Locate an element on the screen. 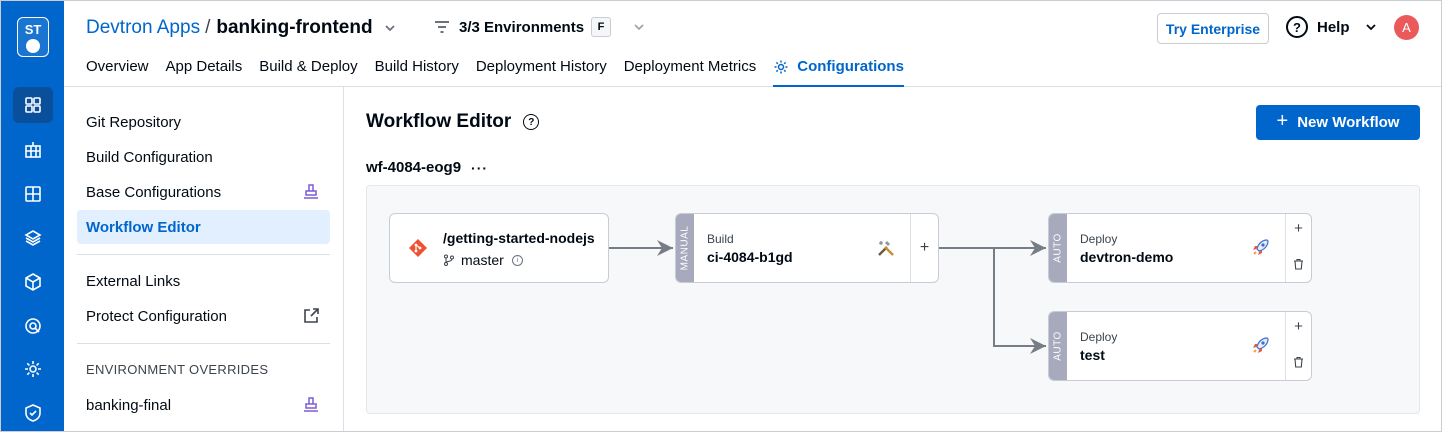 The width and height of the screenshot is (1442, 432). workflow-name: wf-4084-eog9 is located at coordinates (414, 167).